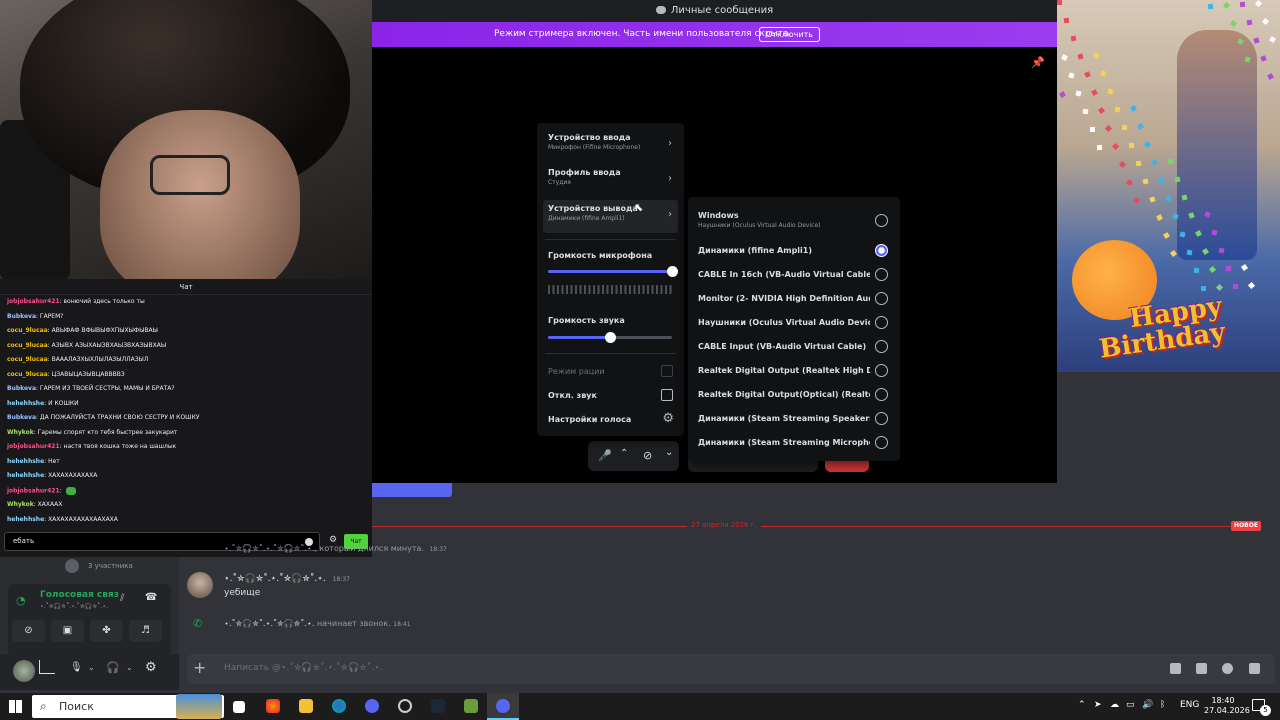 This screenshot has width=1280, height=720. What do you see at coordinates (503, 706) in the screenshot?
I see `discord-icon` at bounding box center [503, 706].